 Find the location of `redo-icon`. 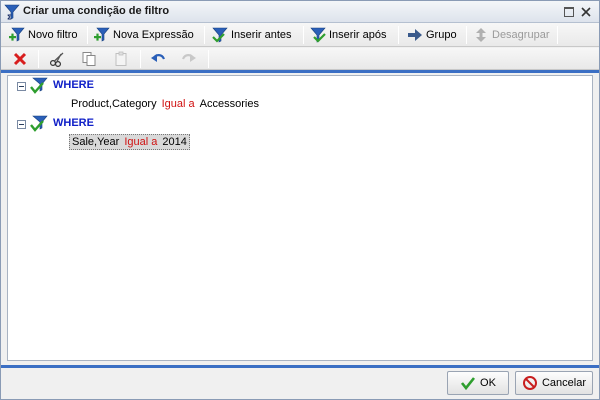

redo-icon is located at coordinates (188, 58).